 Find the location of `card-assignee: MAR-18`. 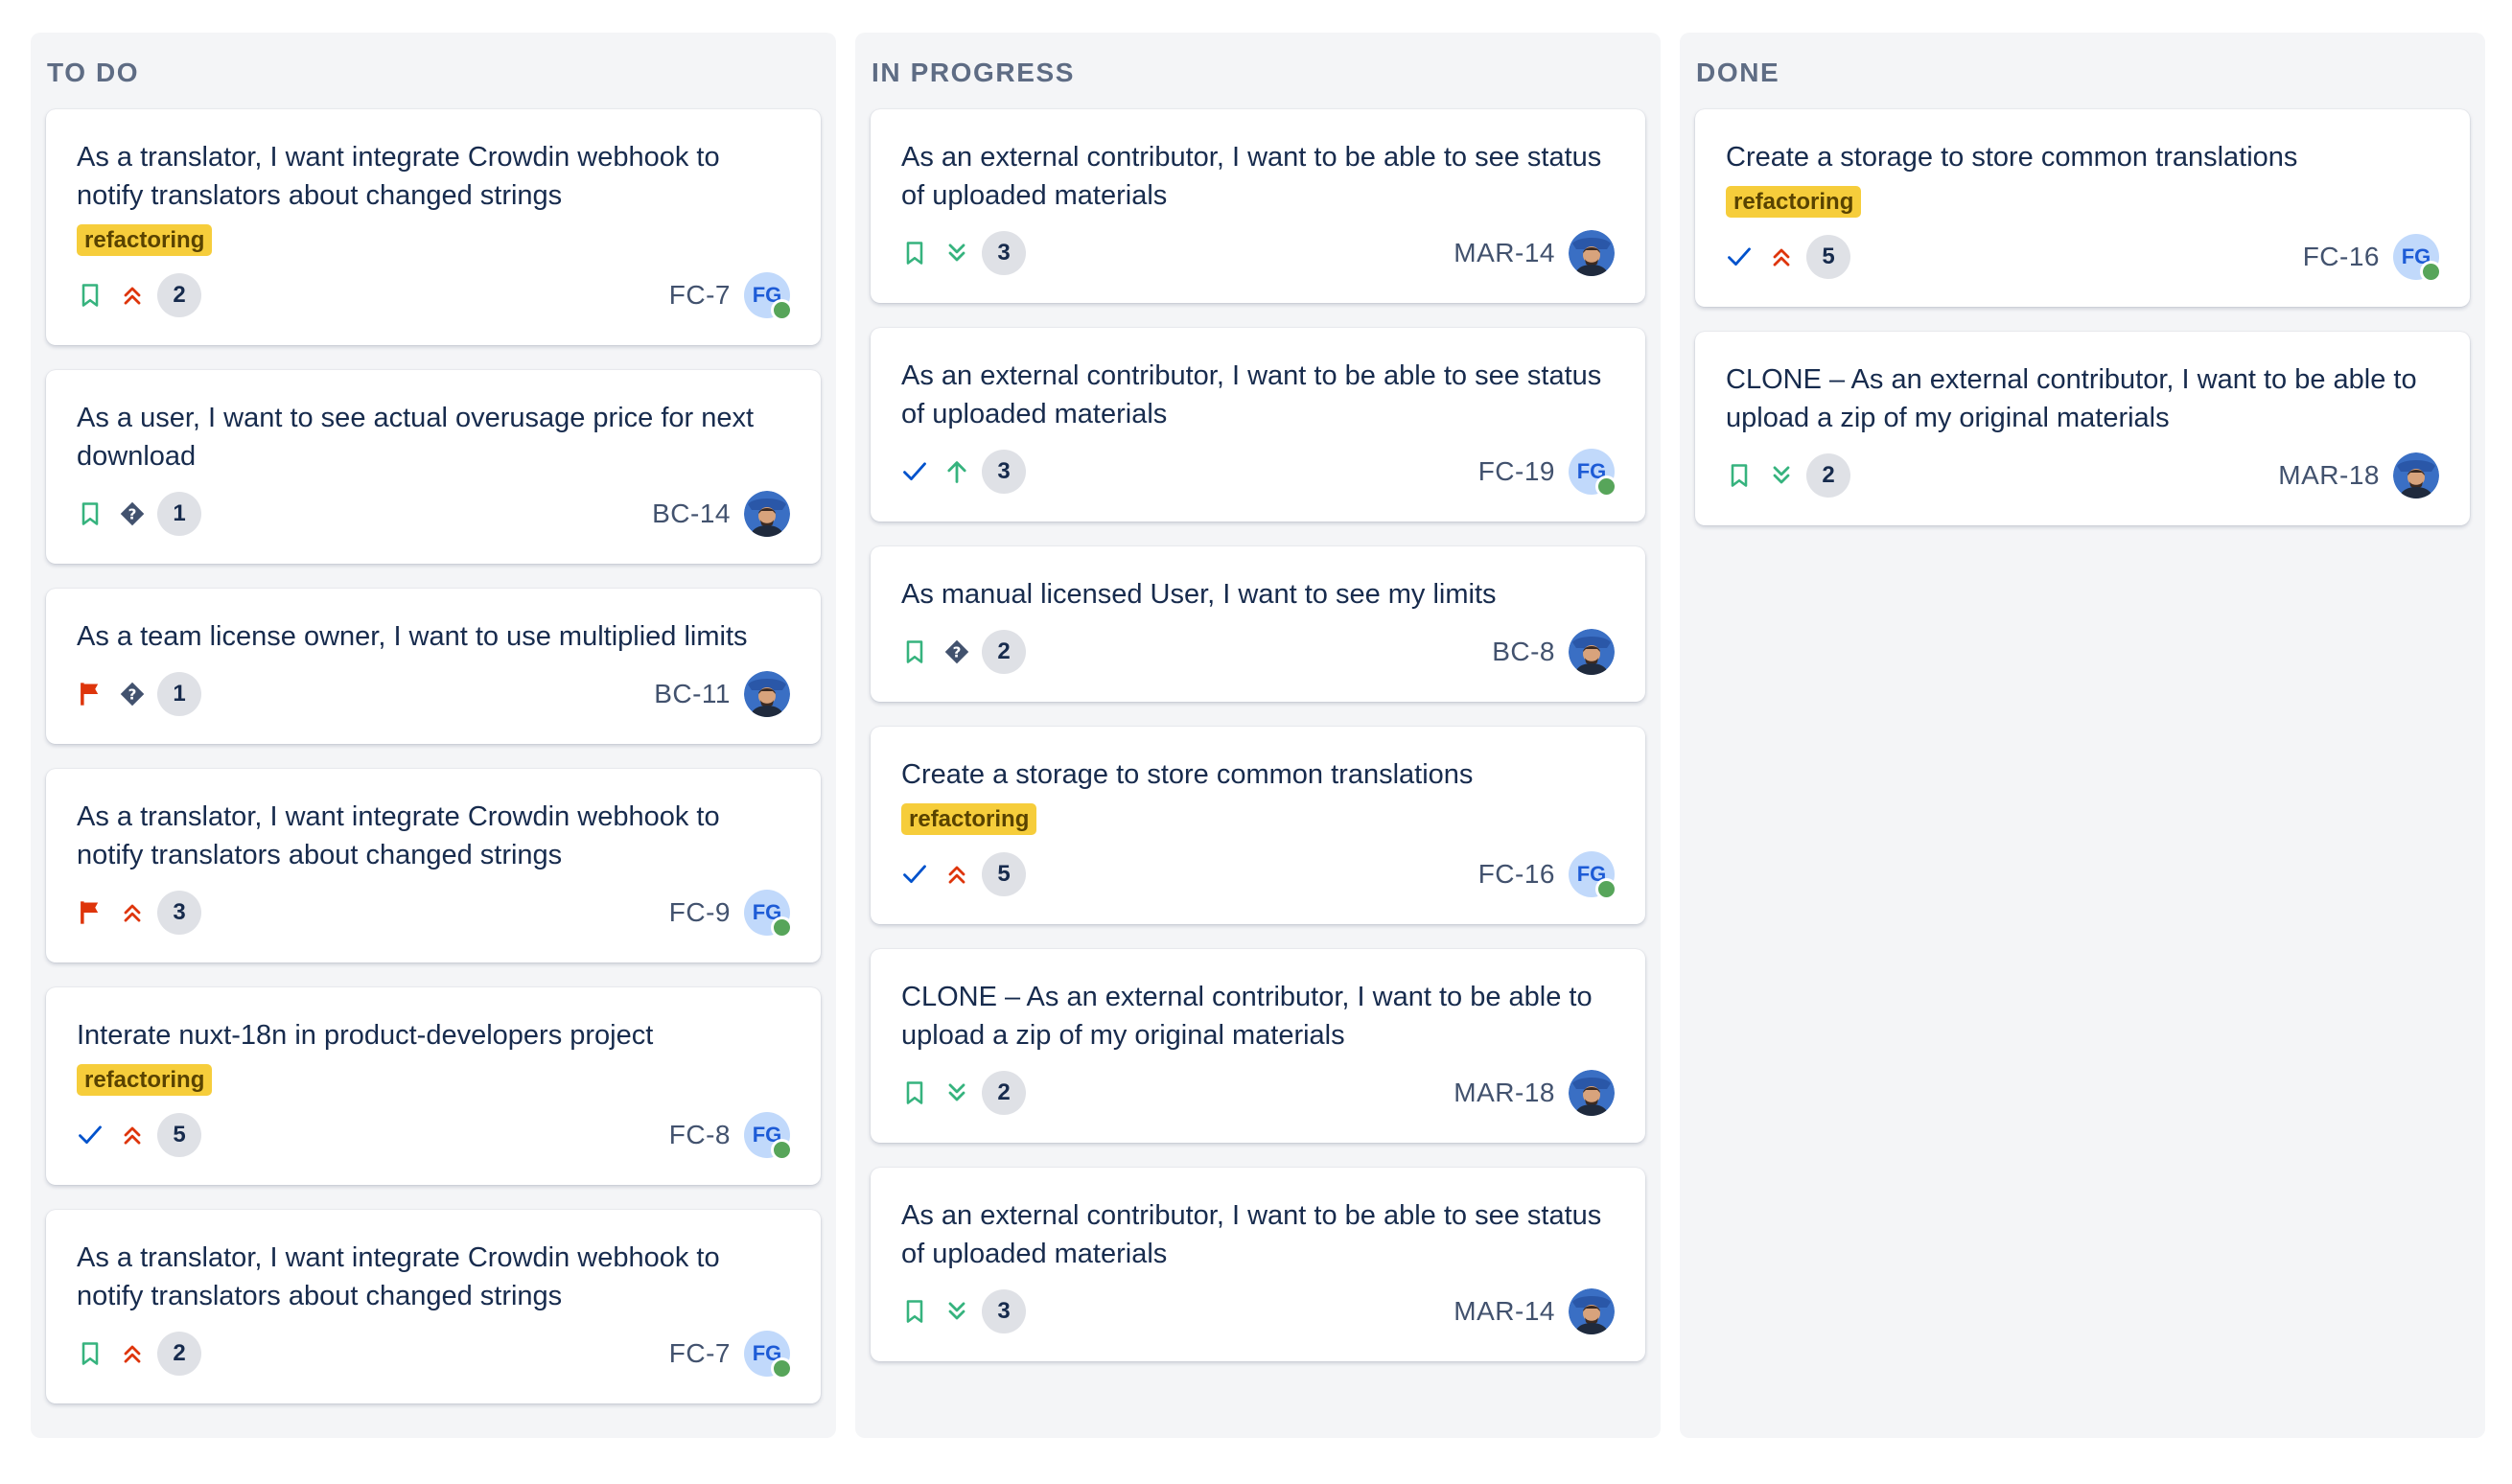

card-assignee: MAR-18 is located at coordinates (1534, 1093).